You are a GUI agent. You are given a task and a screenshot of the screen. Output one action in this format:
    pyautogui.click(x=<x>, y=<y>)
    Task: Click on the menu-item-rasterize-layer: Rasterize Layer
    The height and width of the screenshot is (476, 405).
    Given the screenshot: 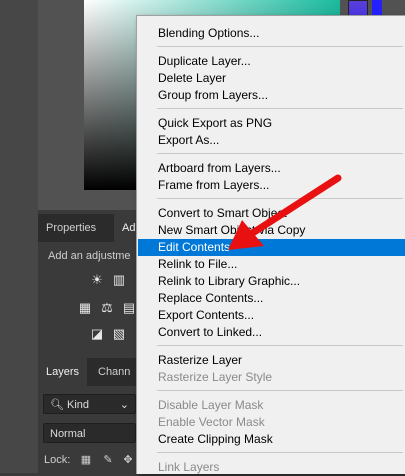 What is the action you would take?
    pyautogui.click(x=271, y=360)
    